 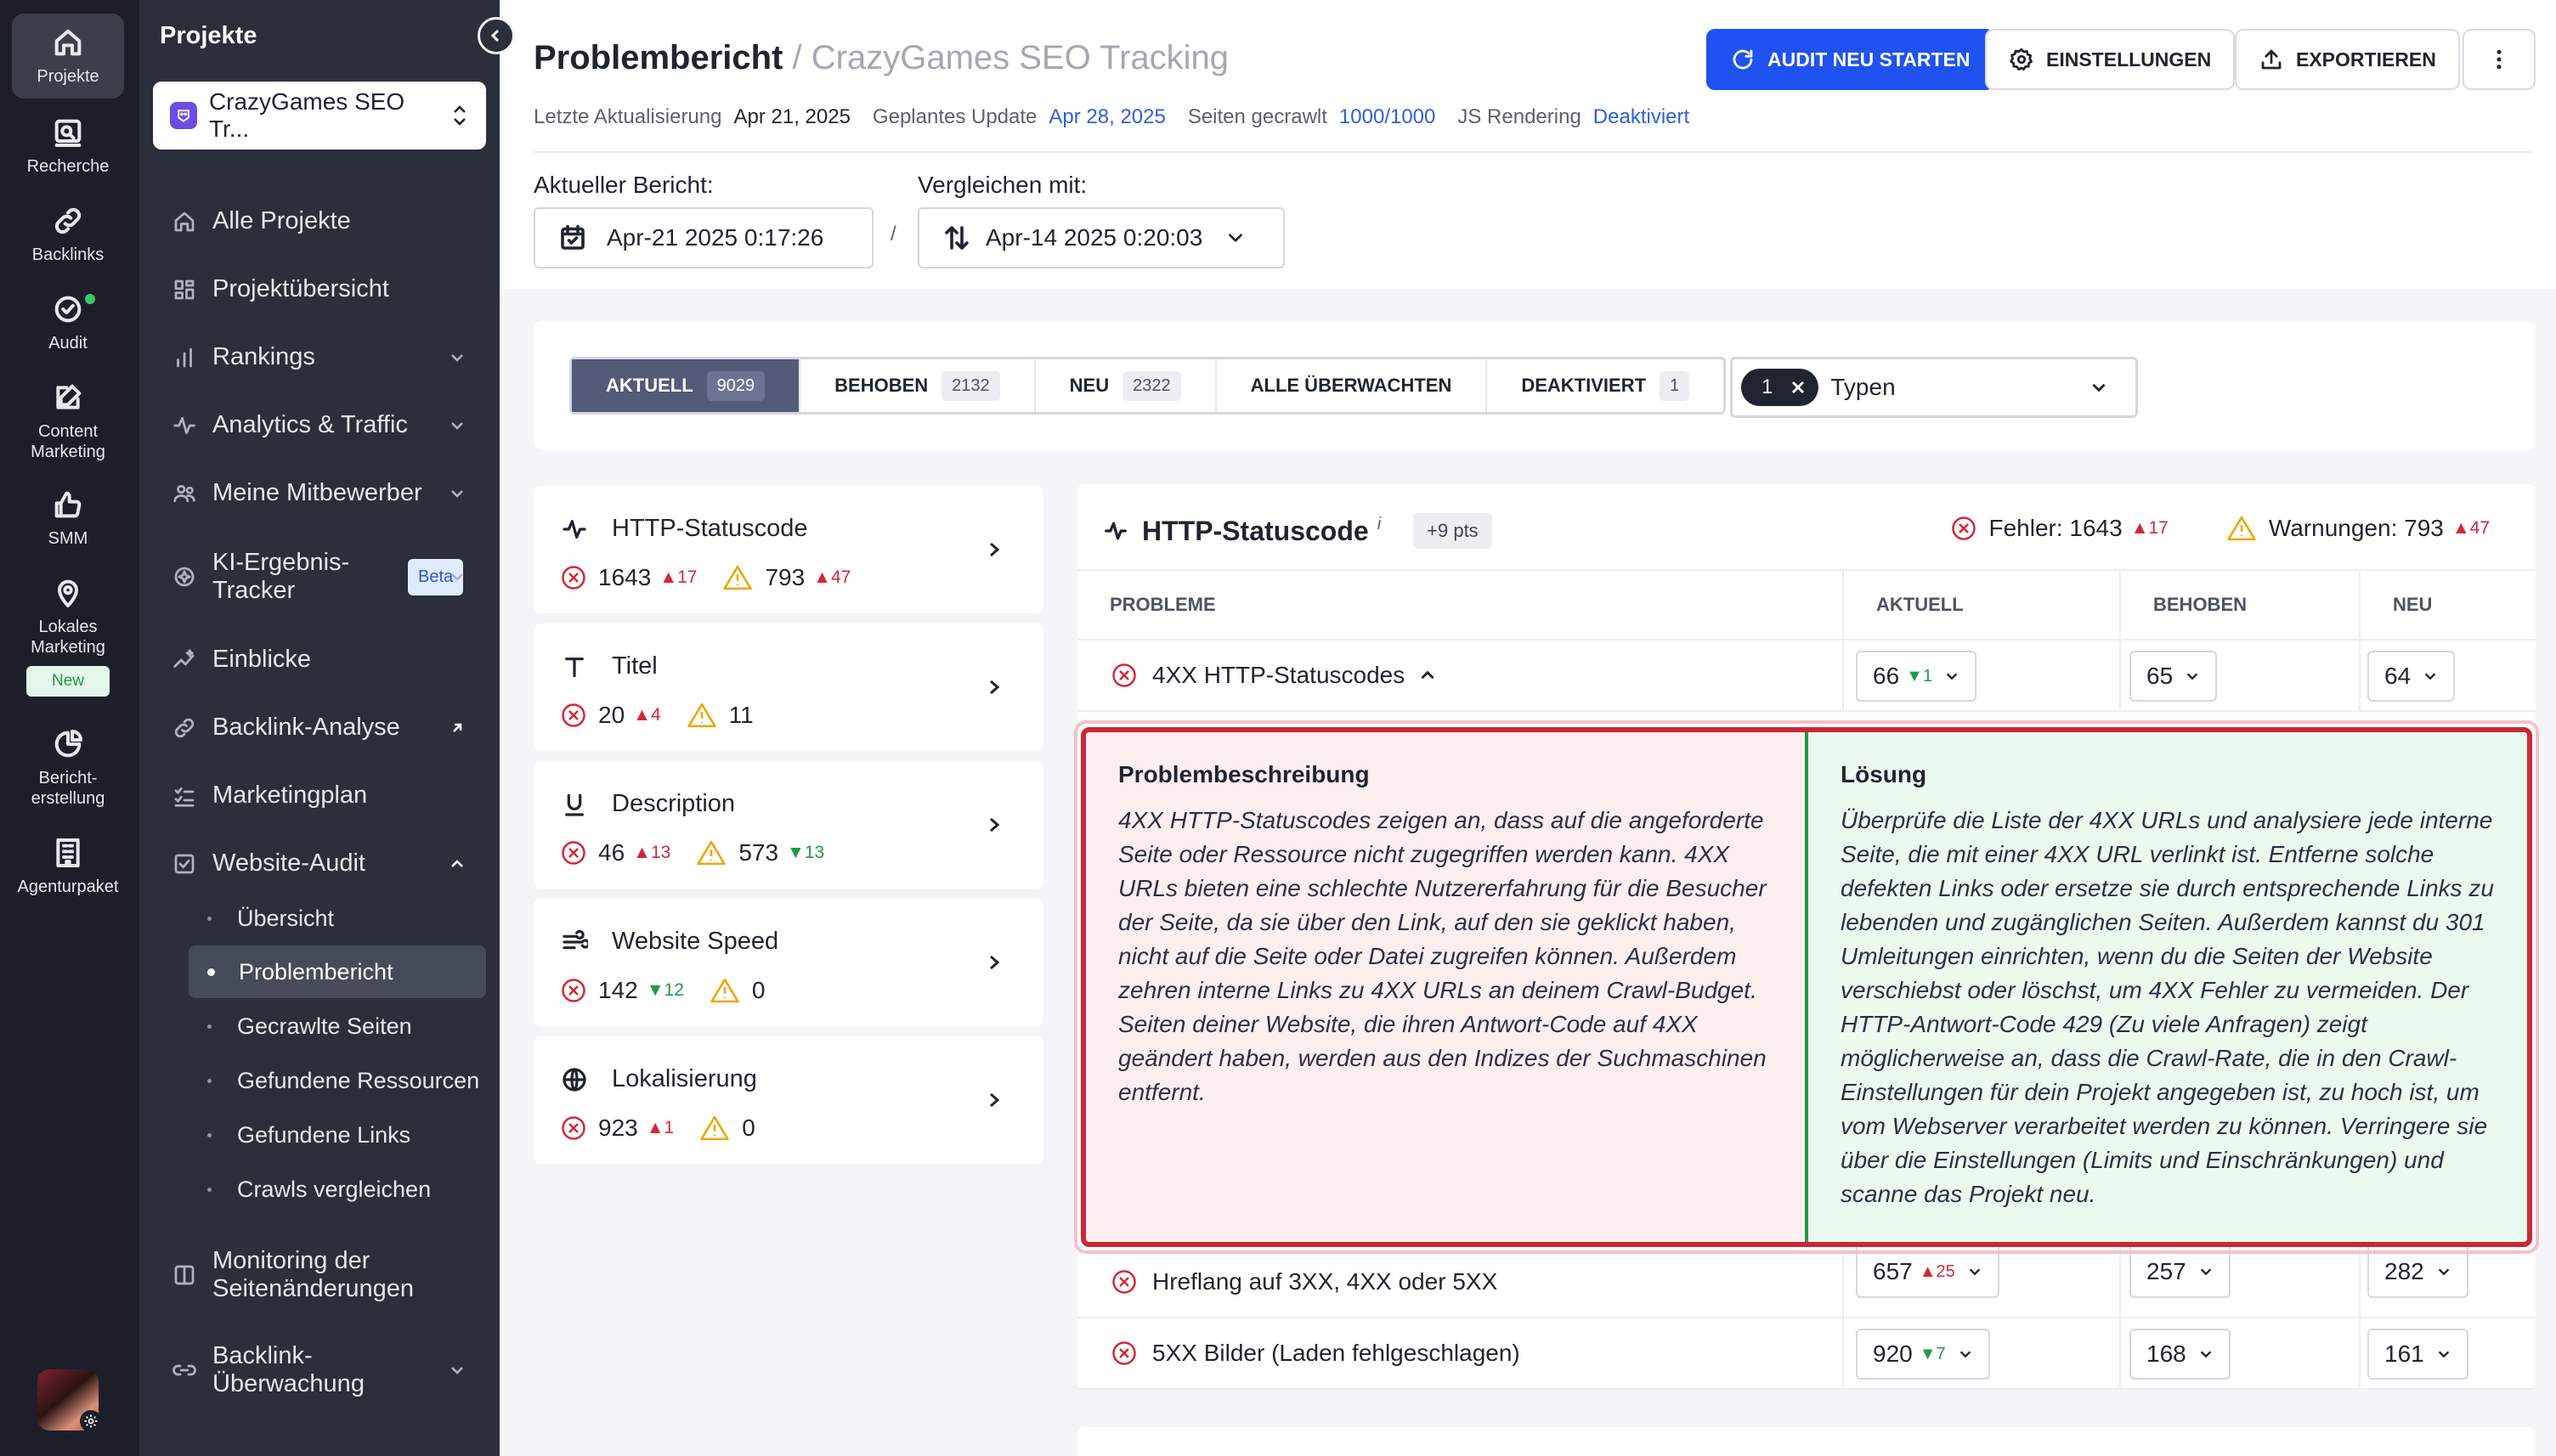 What do you see at coordinates (320, 493) in the screenshot?
I see `sidebar-item-mitbewerber: Meine Mitbewerber` at bounding box center [320, 493].